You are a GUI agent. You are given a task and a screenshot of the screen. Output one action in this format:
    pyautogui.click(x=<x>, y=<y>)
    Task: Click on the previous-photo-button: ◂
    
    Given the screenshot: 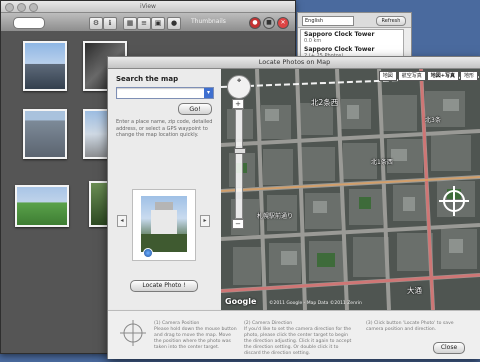 What is the action you would take?
    pyautogui.click(x=122, y=221)
    